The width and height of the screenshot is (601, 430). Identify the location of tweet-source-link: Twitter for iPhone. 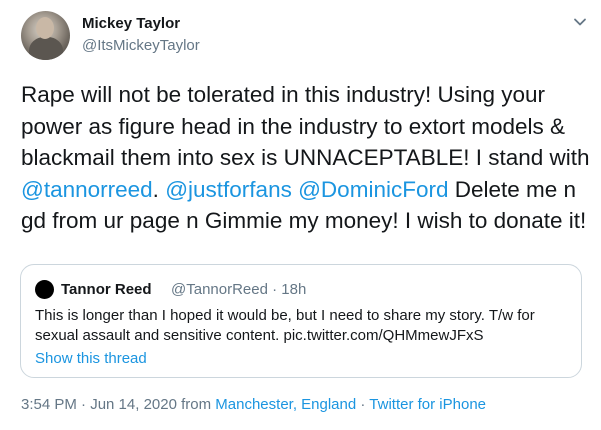
(427, 404).